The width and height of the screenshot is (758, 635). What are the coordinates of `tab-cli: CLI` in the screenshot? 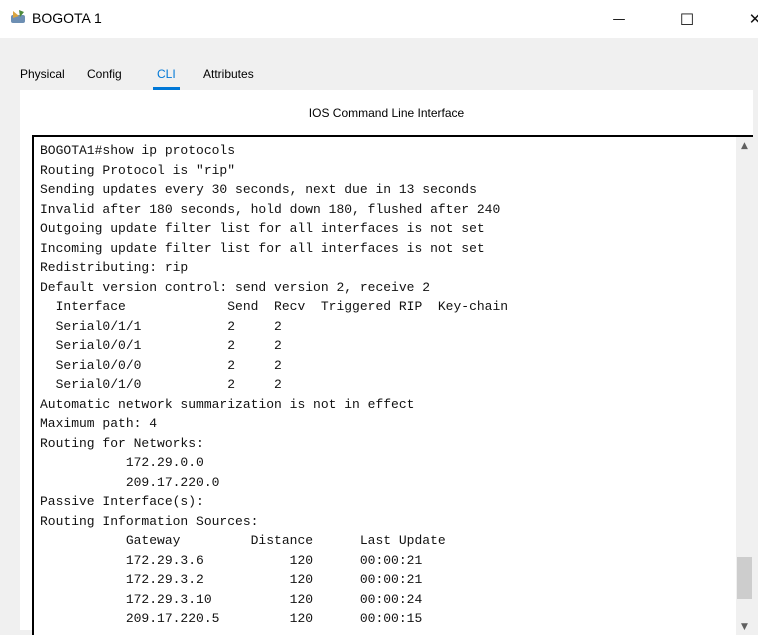 It's located at (166, 74).